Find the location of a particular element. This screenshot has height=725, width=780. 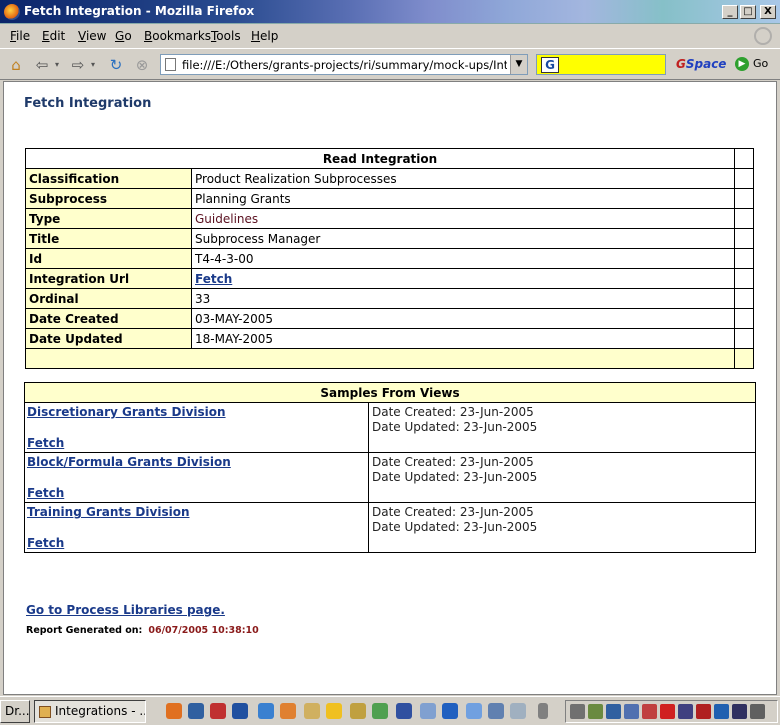

gspace-logo: GSpace is located at coordinates (701, 64).